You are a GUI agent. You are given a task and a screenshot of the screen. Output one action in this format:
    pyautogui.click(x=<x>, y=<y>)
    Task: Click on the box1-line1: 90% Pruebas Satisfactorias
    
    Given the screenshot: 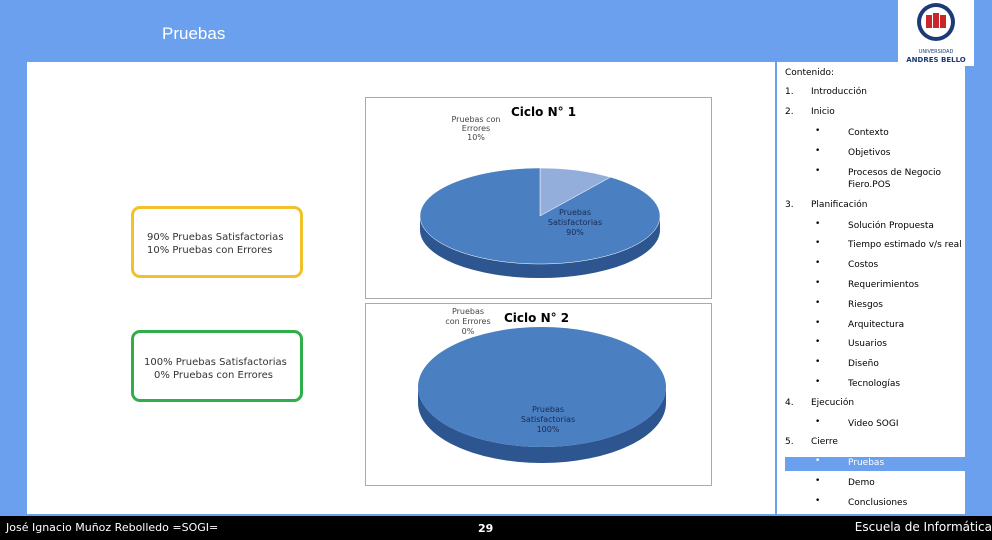 What is the action you would take?
    pyautogui.click(x=215, y=237)
    